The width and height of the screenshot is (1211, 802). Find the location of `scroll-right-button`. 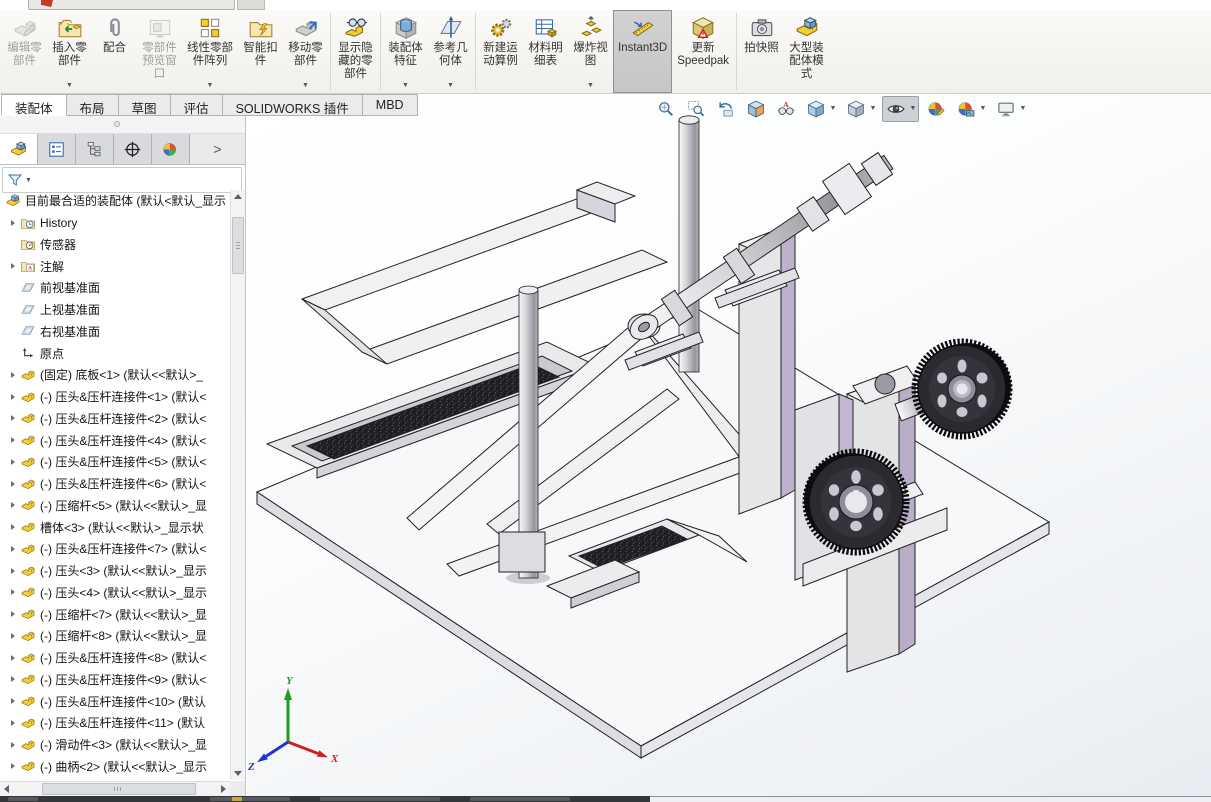

scroll-right-button is located at coordinates (223, 788).